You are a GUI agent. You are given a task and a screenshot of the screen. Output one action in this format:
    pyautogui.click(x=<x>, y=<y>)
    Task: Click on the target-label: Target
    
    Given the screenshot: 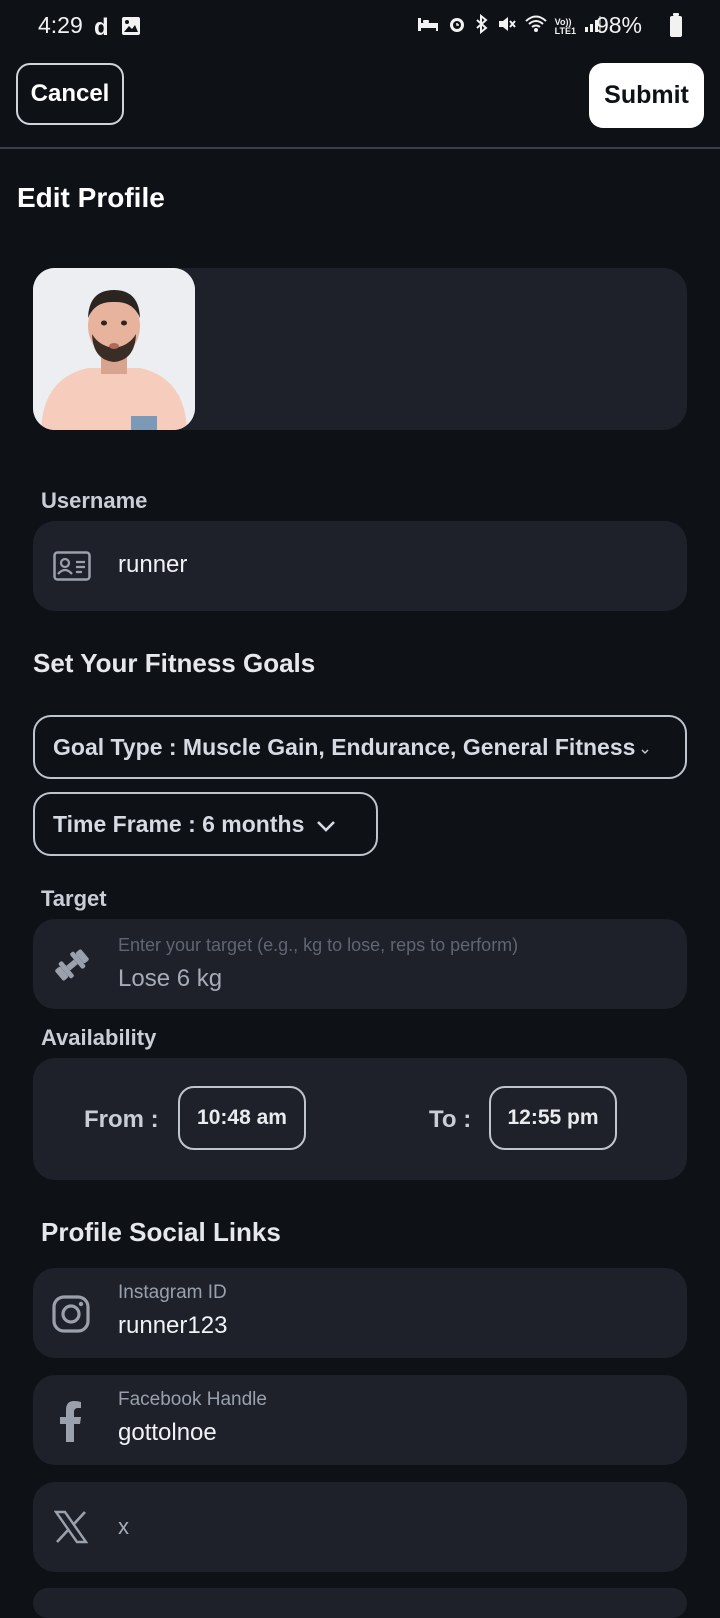 What is the action you would take?
    pyautogui.click(x=74, y=898)
    